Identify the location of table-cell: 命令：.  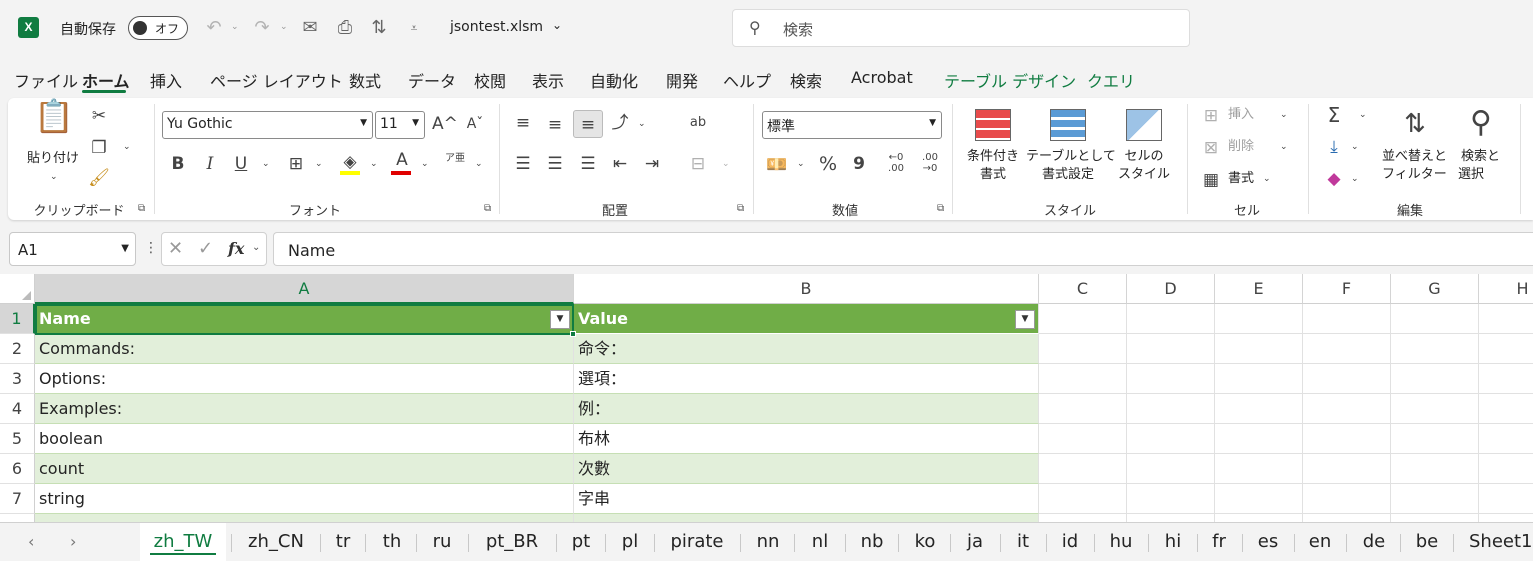
(806, 349).